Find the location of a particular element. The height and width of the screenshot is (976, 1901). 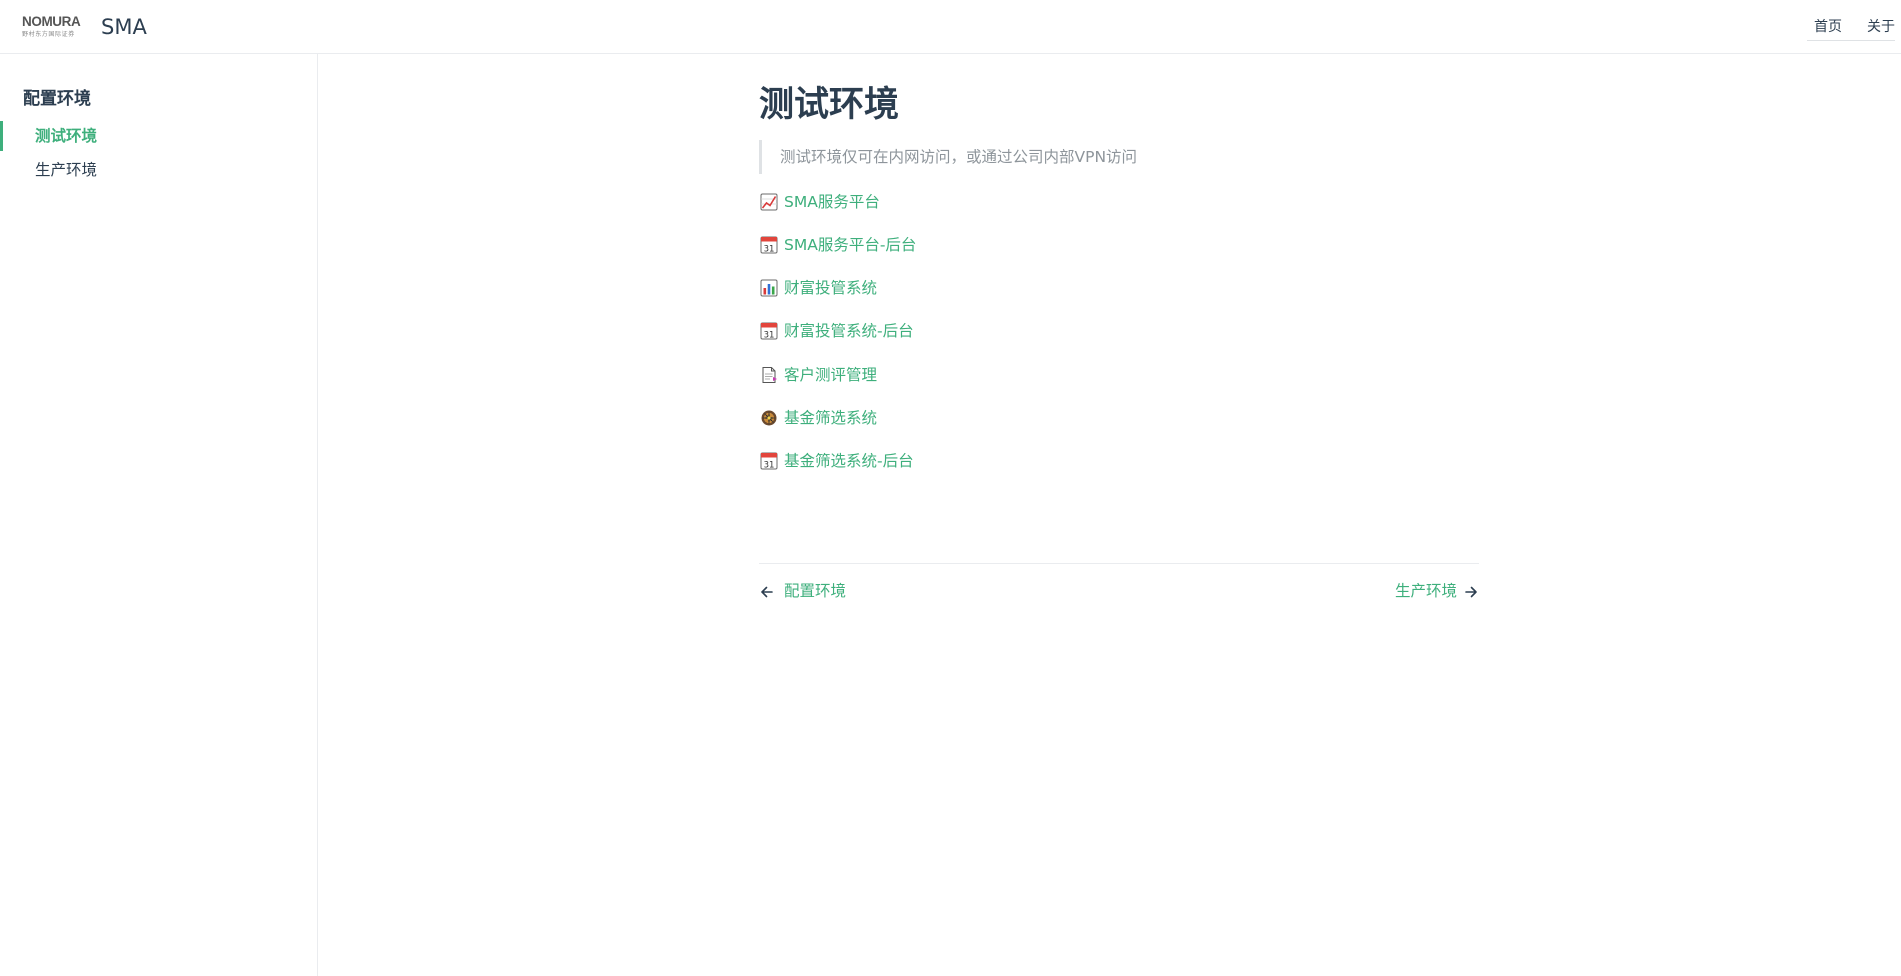

next-page-link: 生产环境 is located at coordinates (1424, 591).